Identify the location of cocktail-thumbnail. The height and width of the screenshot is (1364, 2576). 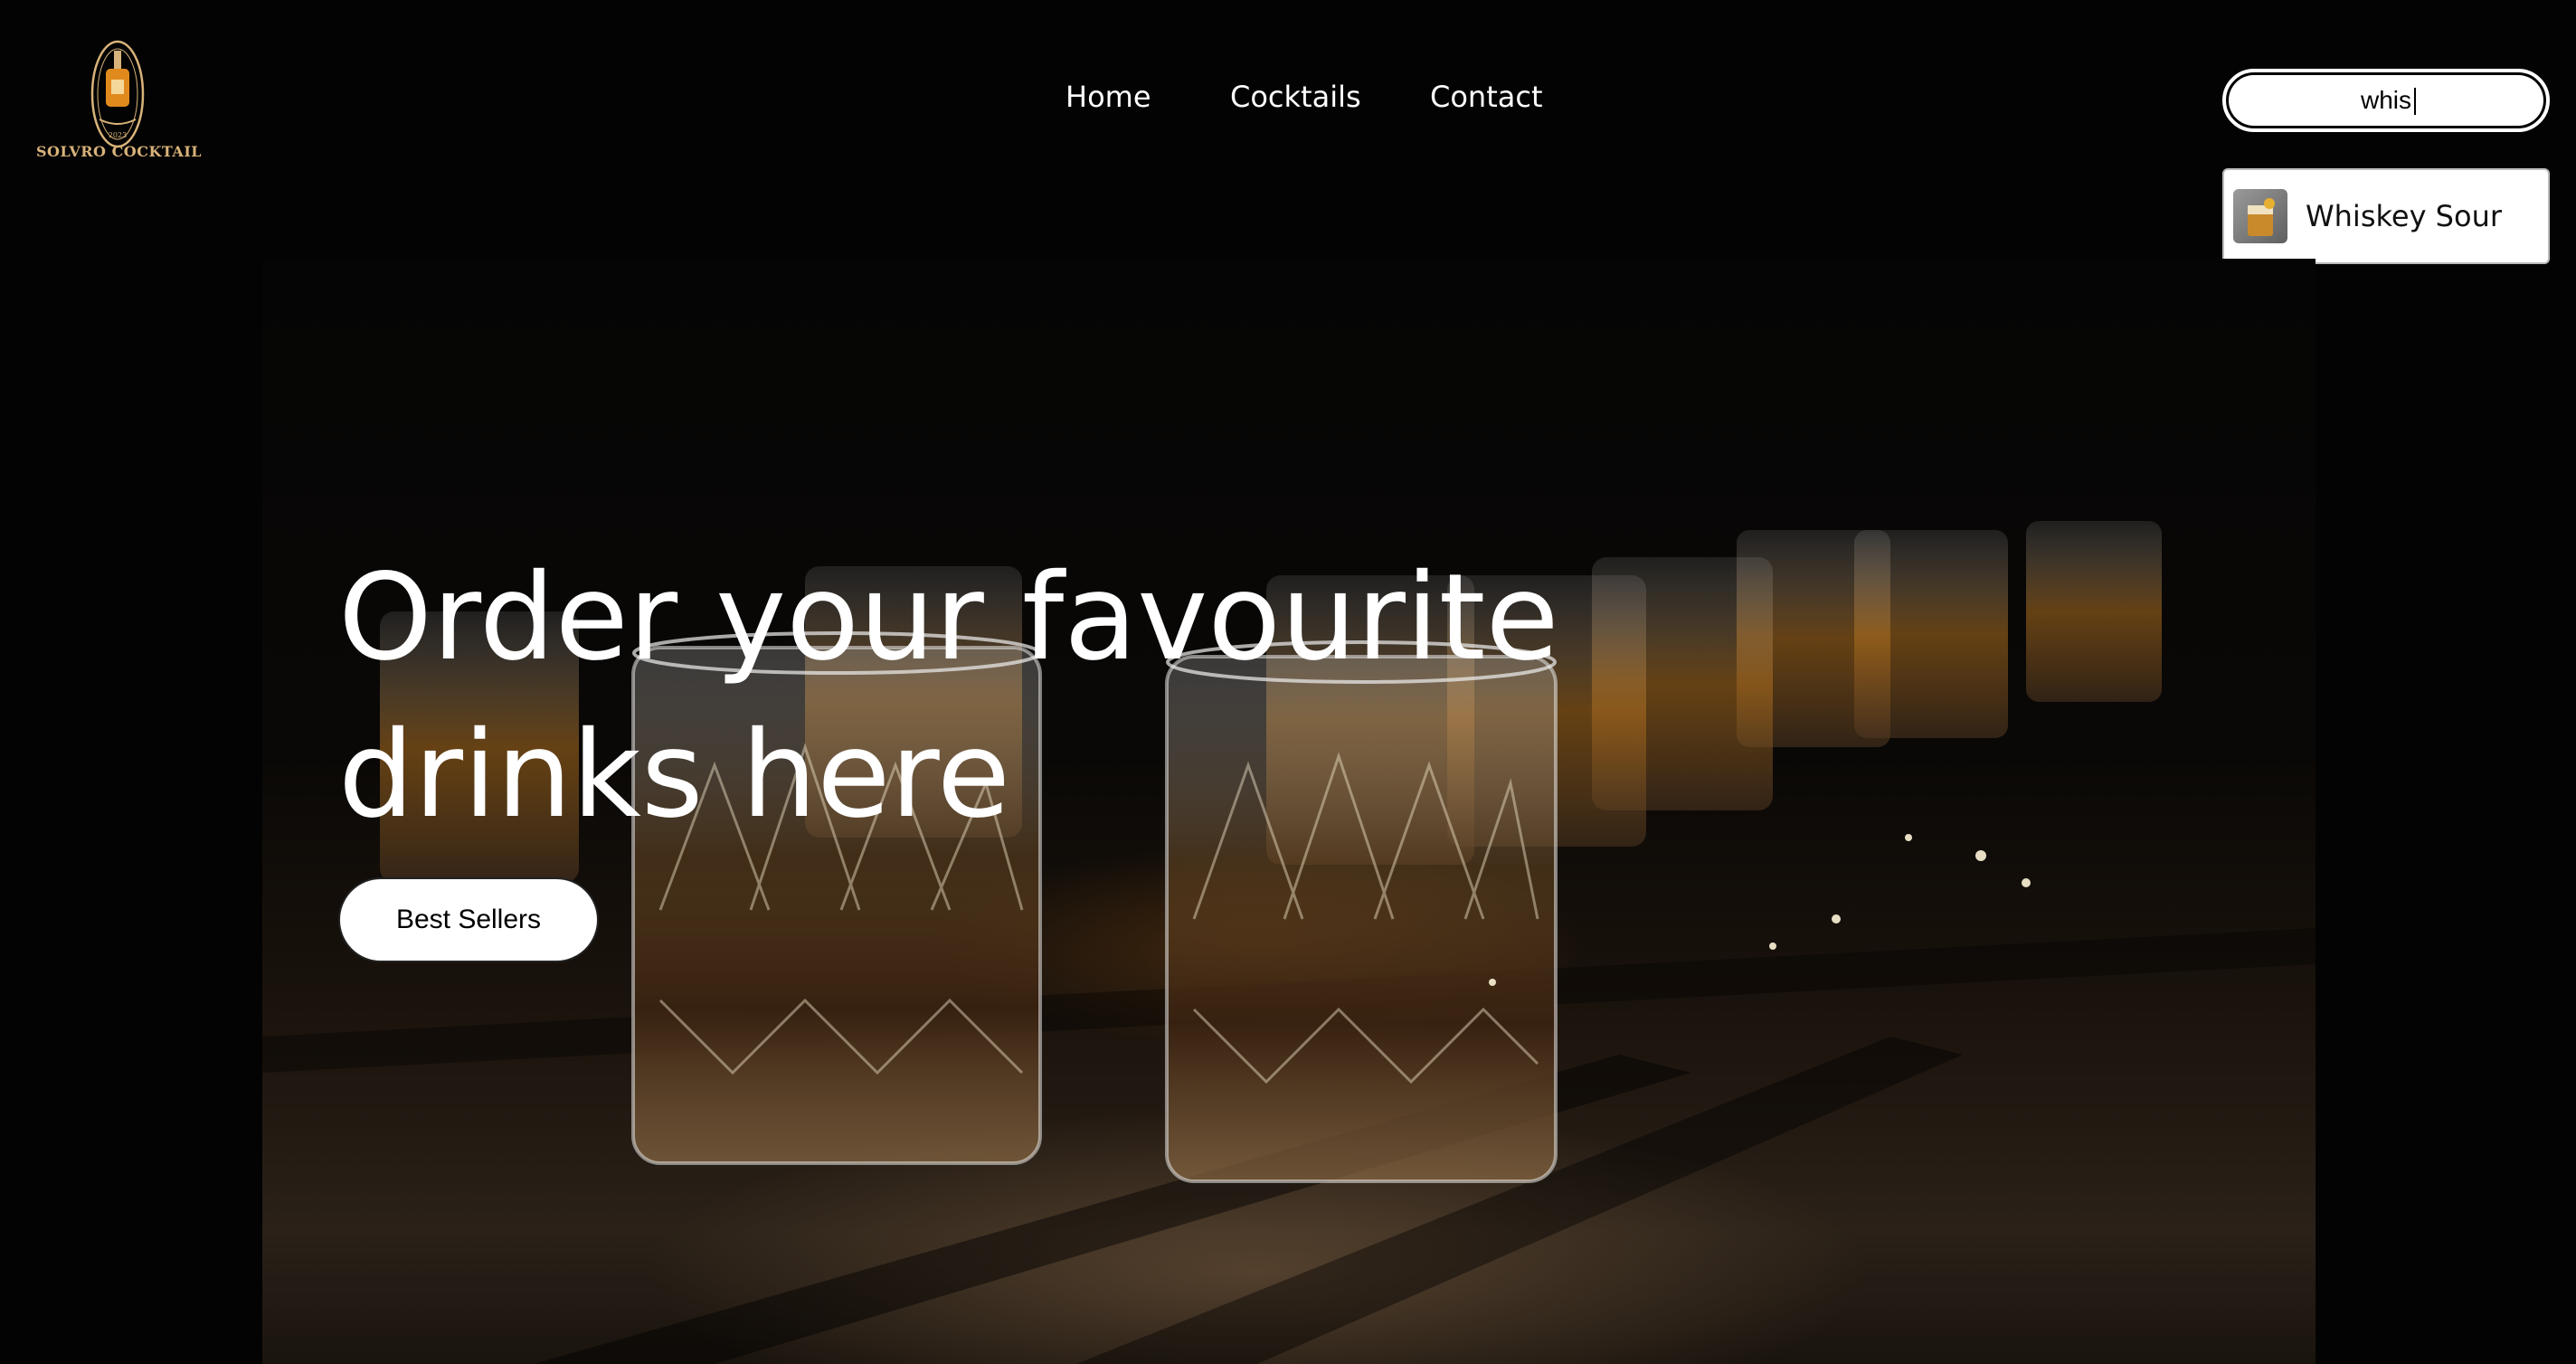
(2260, 216).